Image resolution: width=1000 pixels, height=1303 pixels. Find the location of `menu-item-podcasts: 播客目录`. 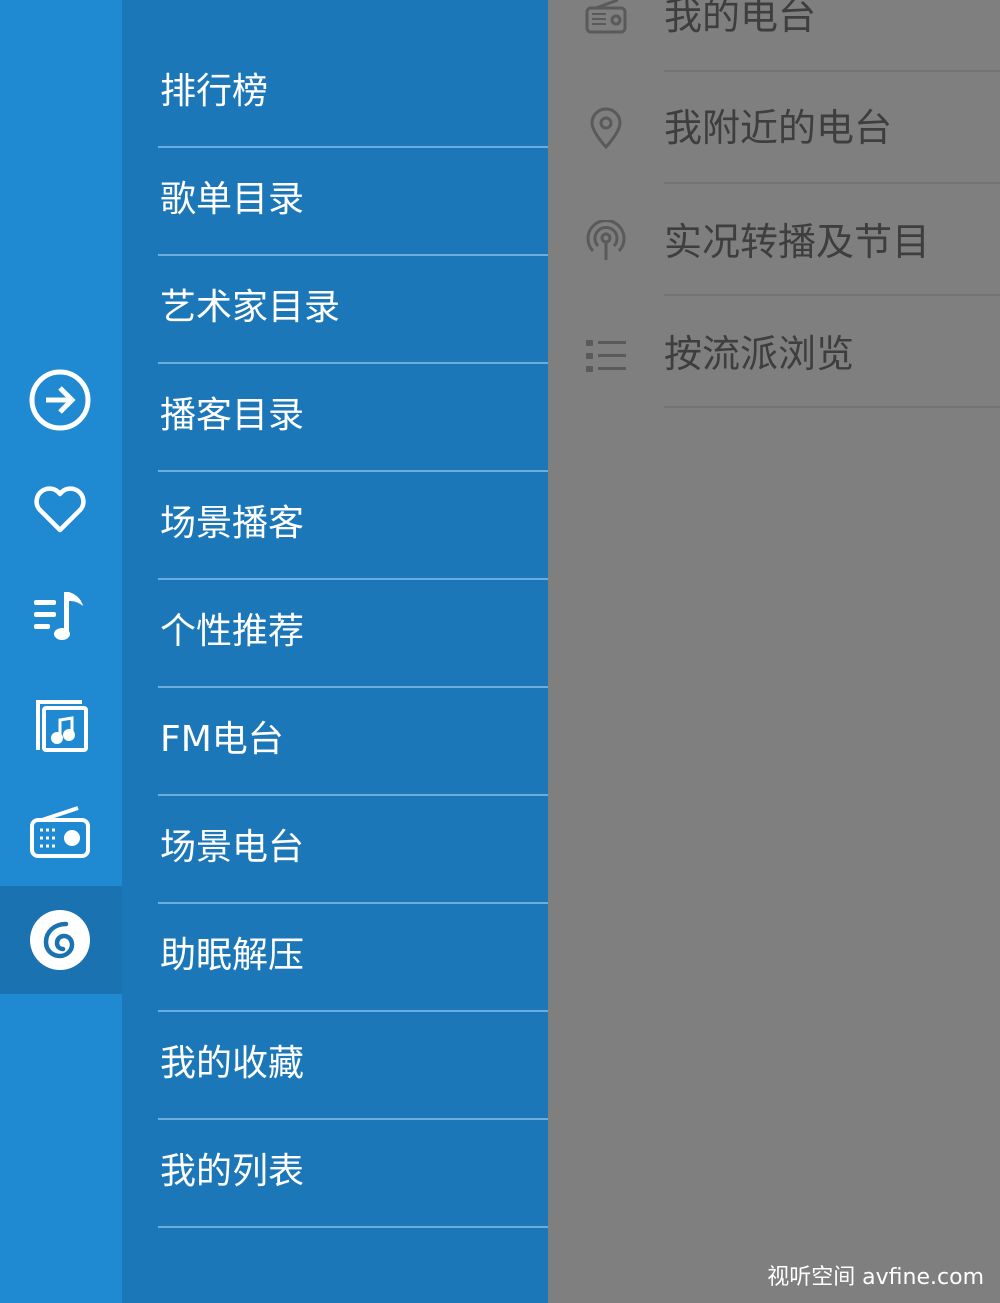

menu-item-podcasts: 播客目录 is located at coordinates (335, 418).